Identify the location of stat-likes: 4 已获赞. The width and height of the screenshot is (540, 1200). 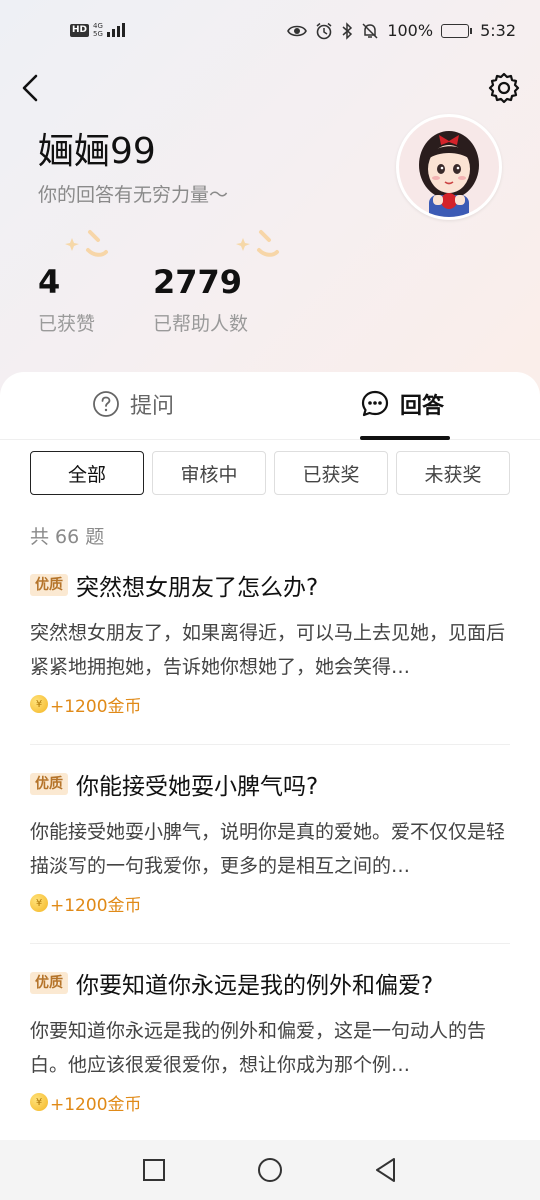
(73, 283).